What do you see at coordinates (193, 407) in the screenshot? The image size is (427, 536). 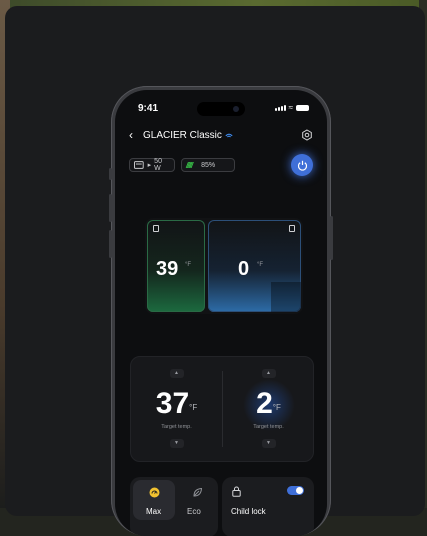 I see `left-target-temp-unit: °F` at bounding box center [193, 407].